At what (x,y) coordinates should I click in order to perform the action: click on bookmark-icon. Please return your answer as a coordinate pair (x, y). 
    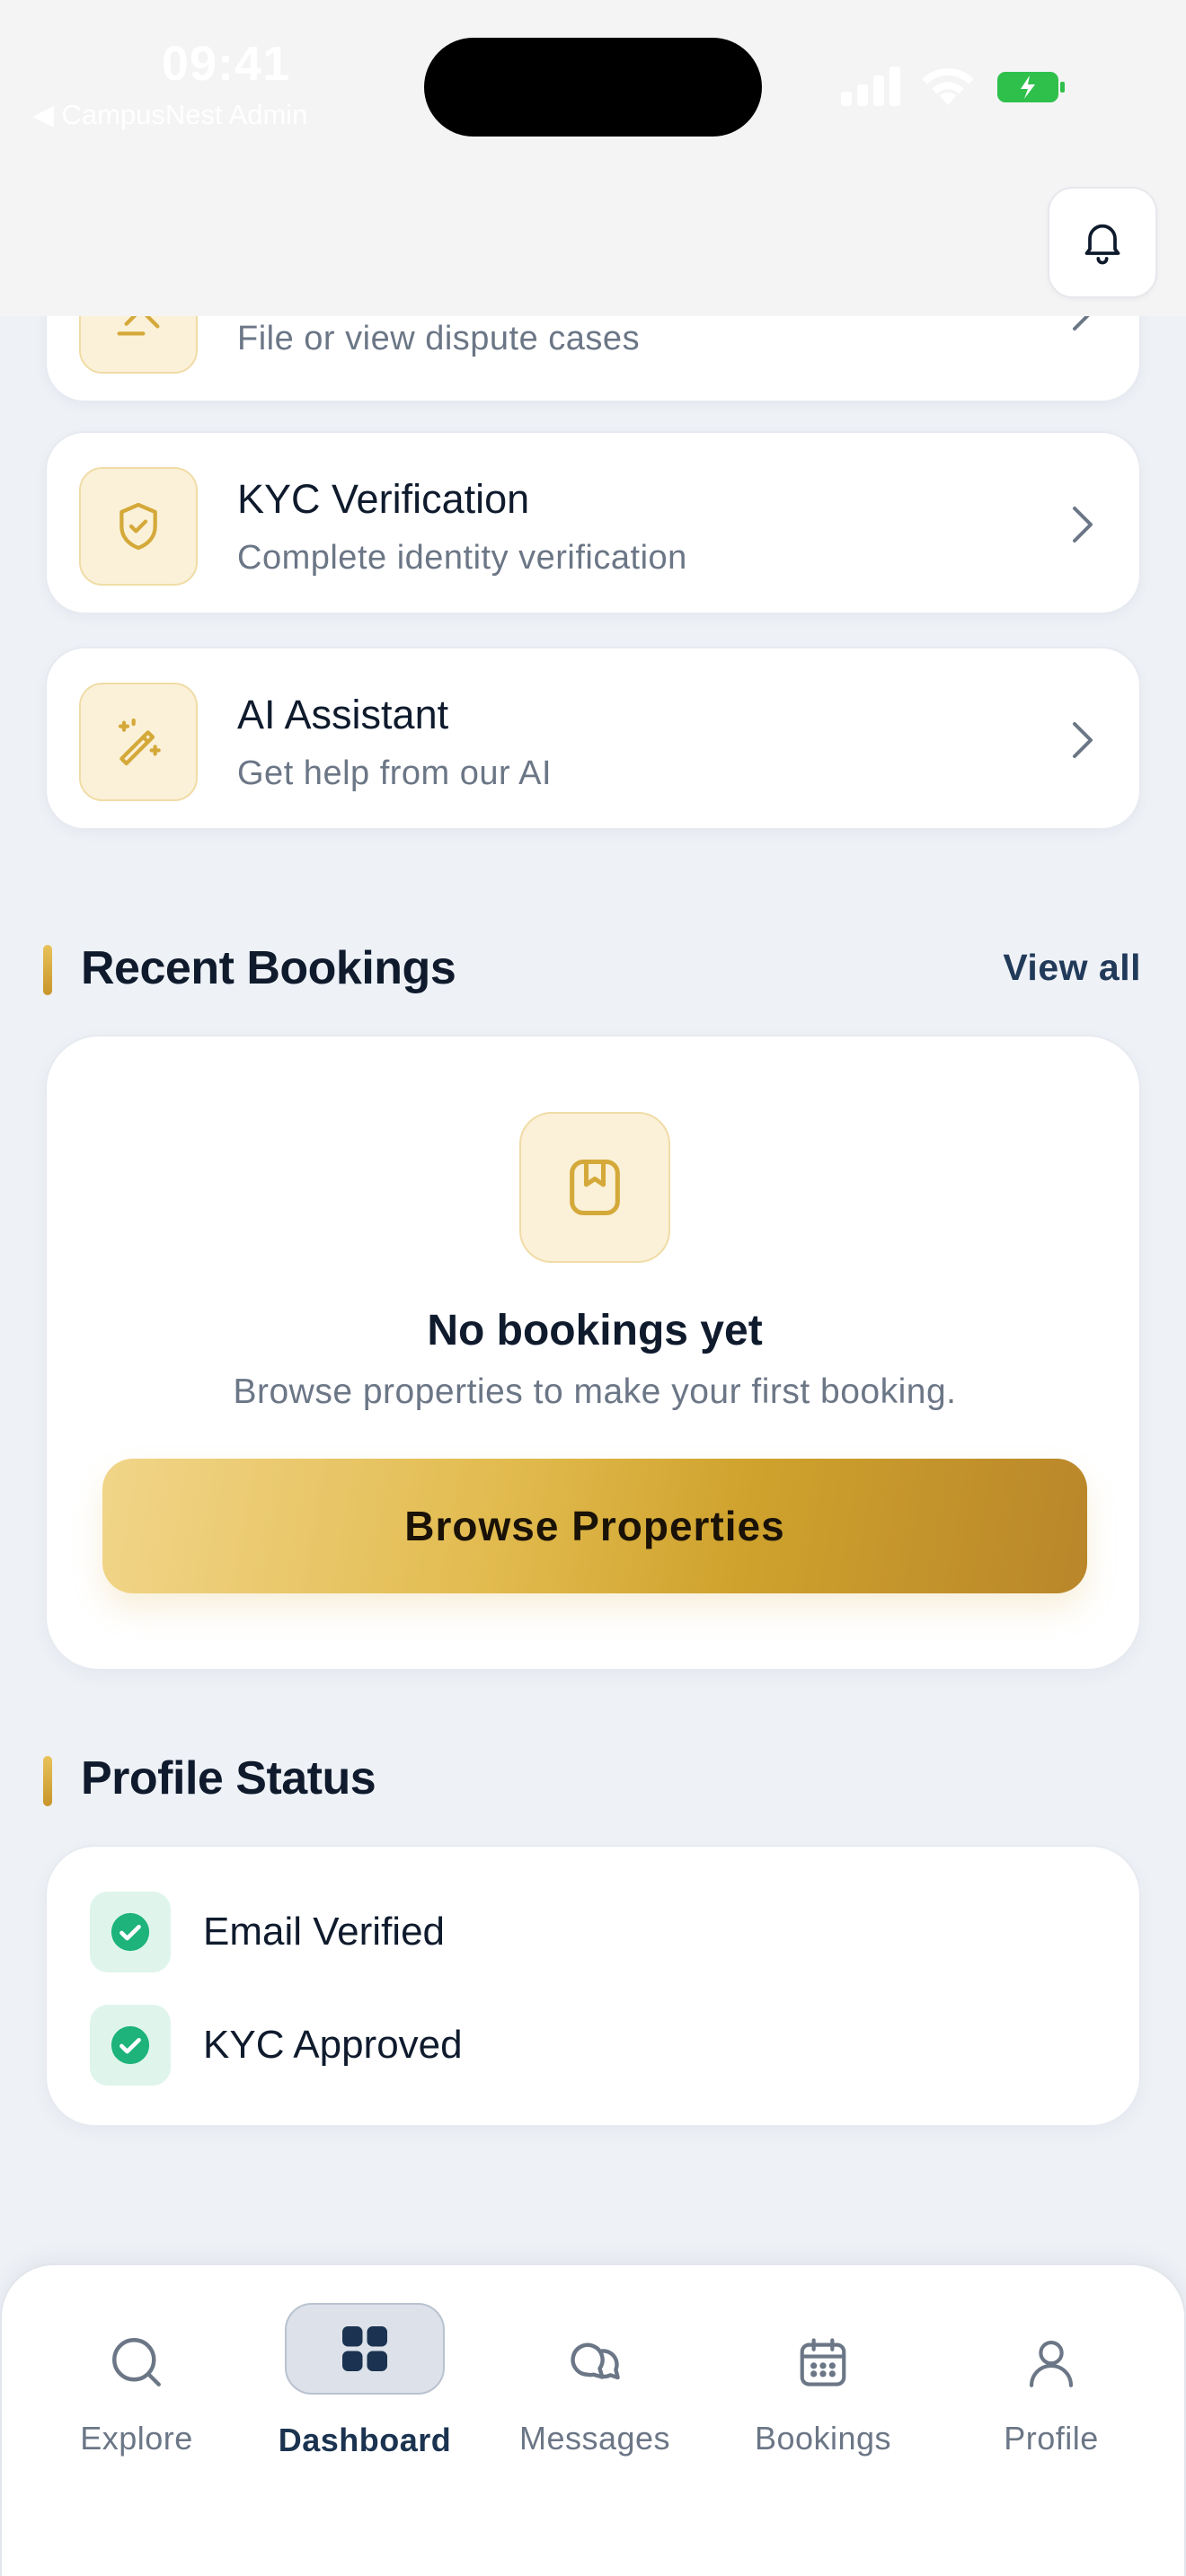
    Looking at the image, I should click on (594, 1187).